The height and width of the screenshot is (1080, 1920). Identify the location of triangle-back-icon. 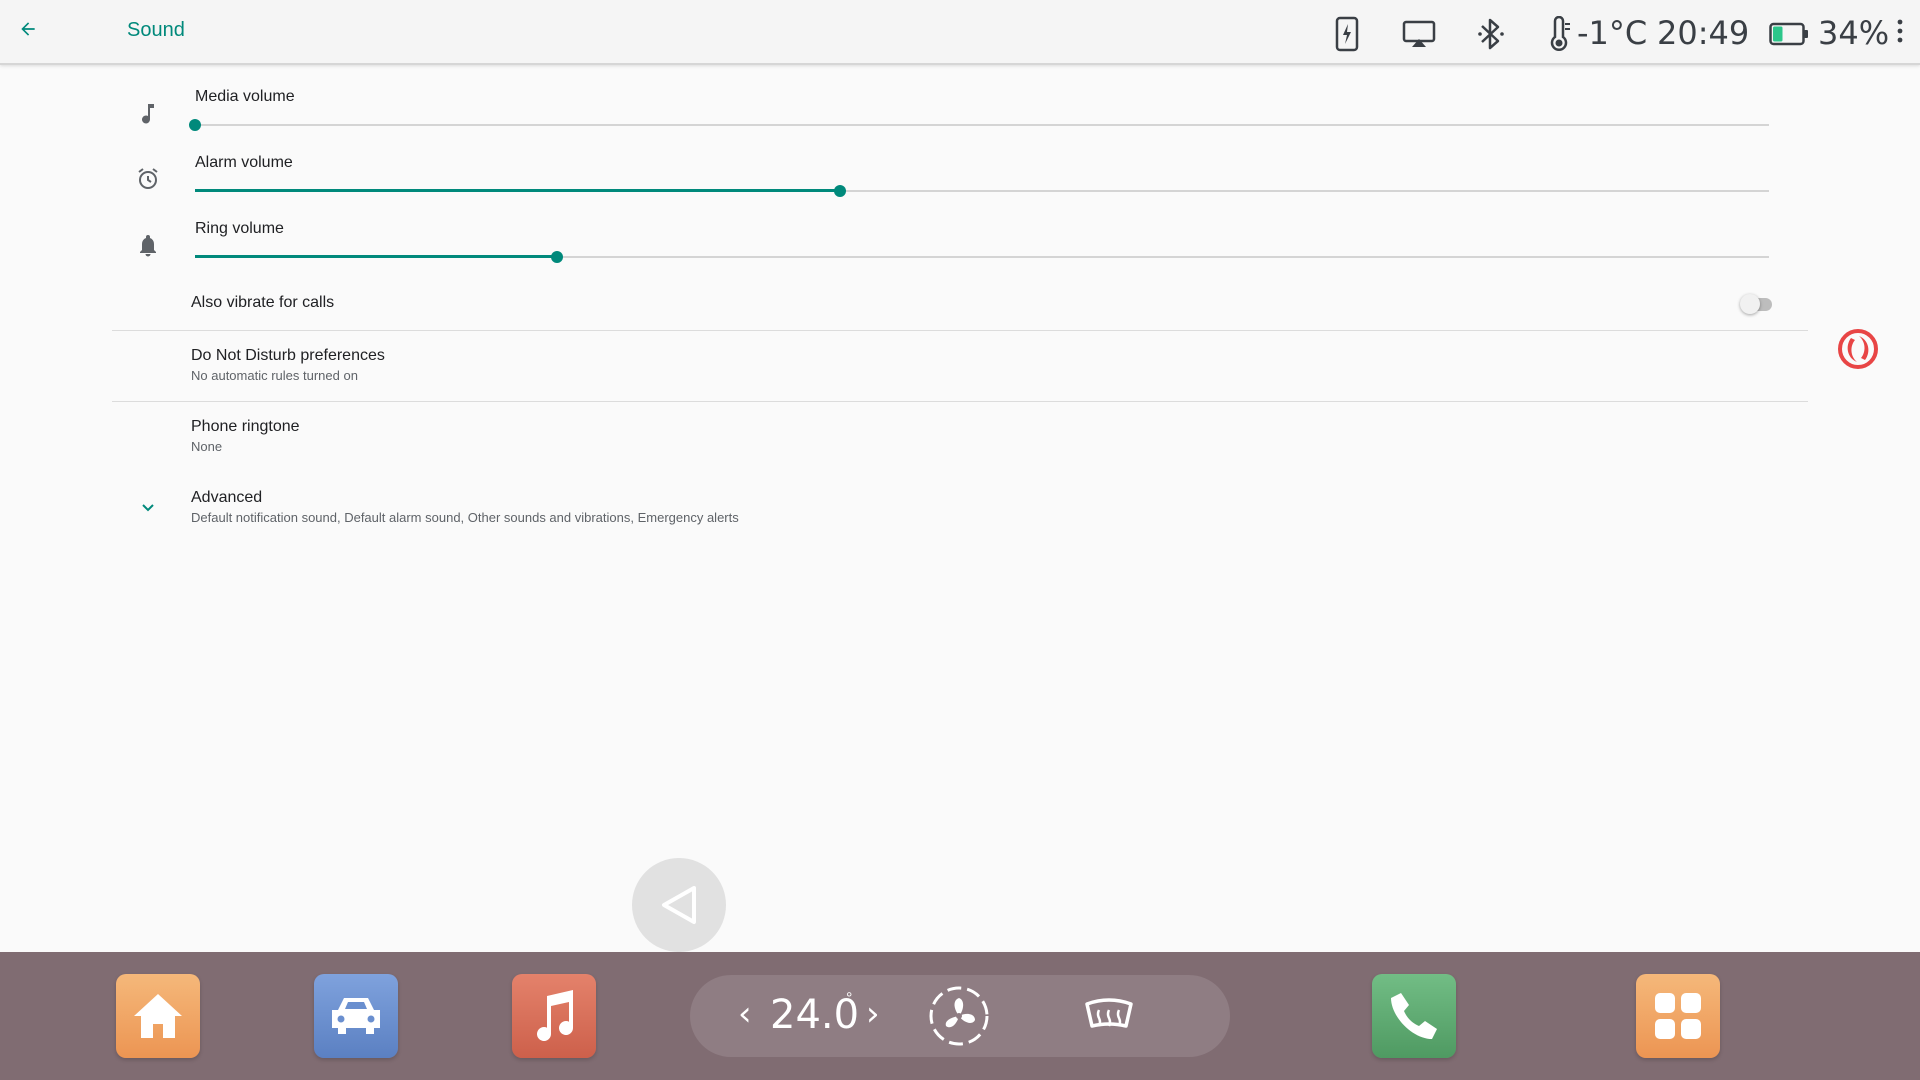
(679, 905).